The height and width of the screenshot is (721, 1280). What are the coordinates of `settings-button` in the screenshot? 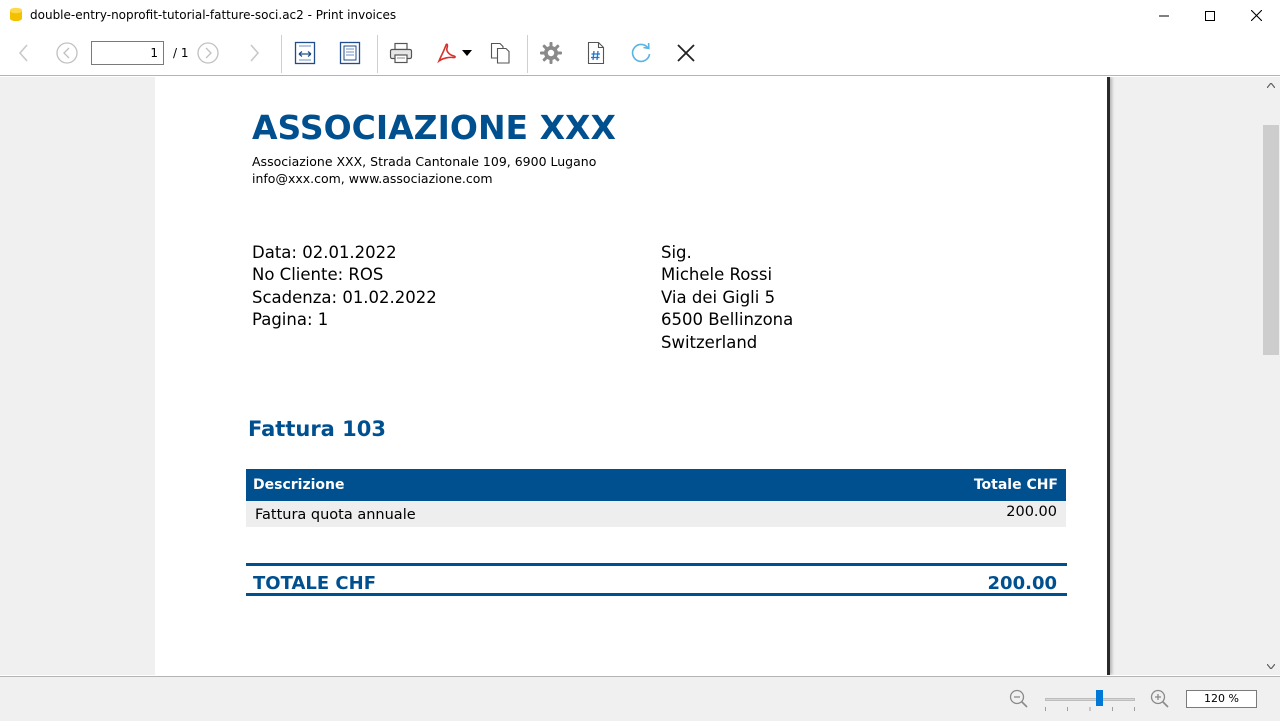 It's located at (551, 53).